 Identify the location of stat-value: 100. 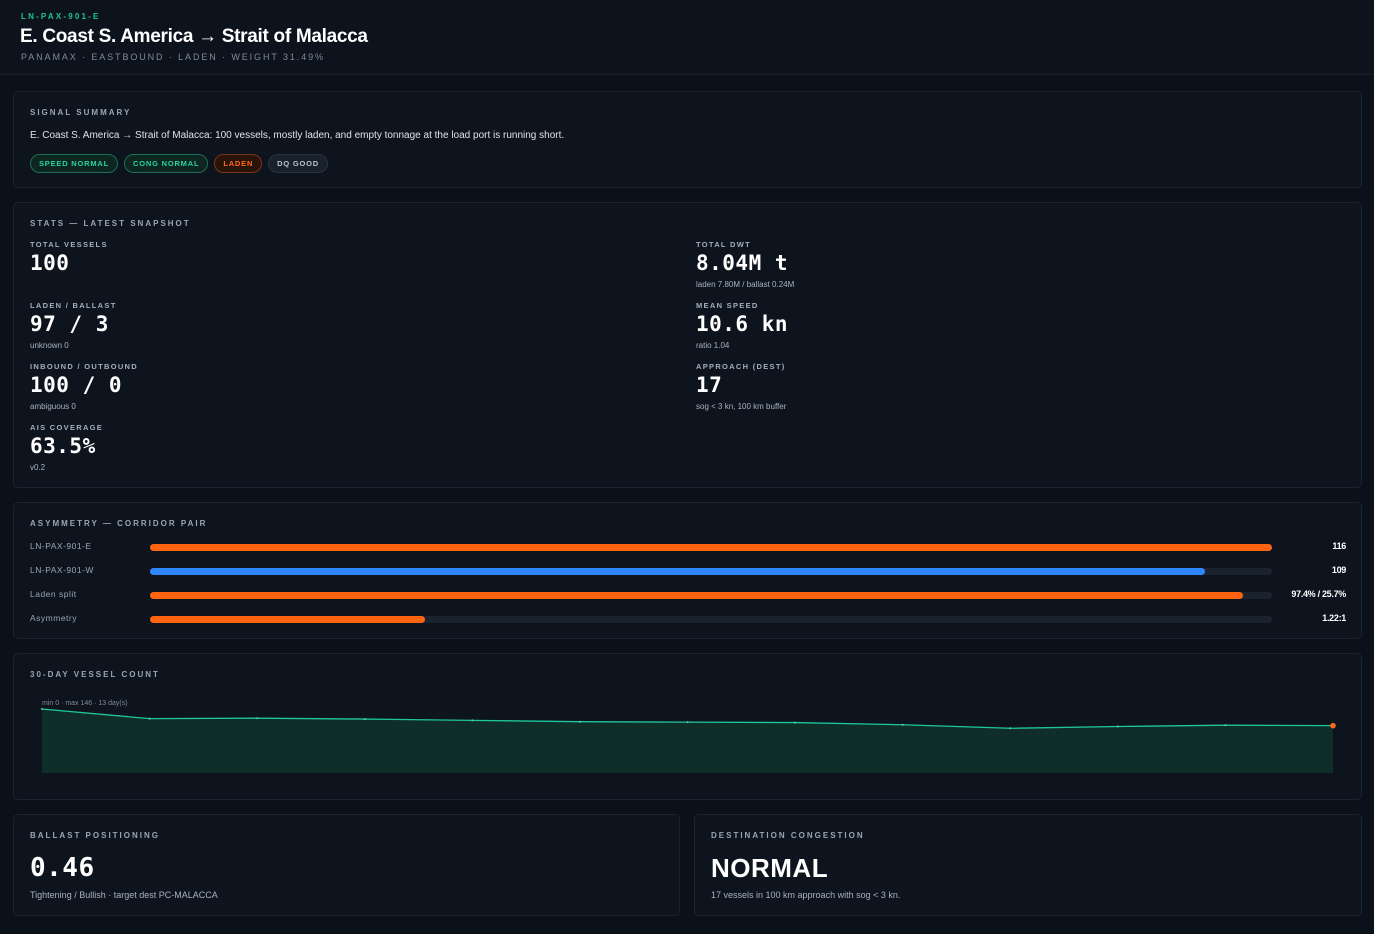
(50, 263).